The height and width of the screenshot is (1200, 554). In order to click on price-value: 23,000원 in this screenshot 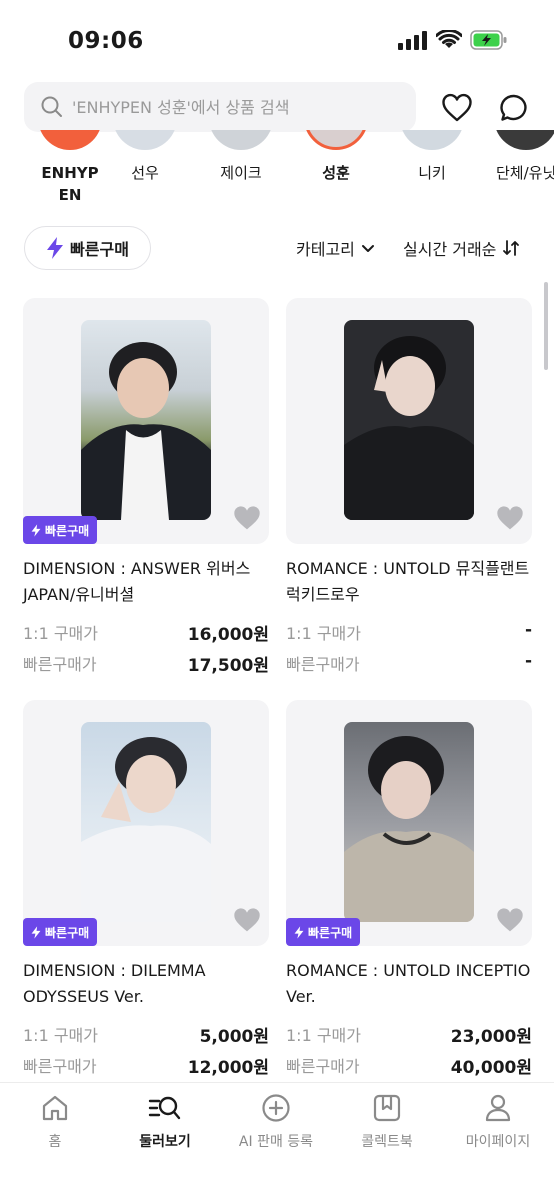, I will do `click(491, 1037)`.